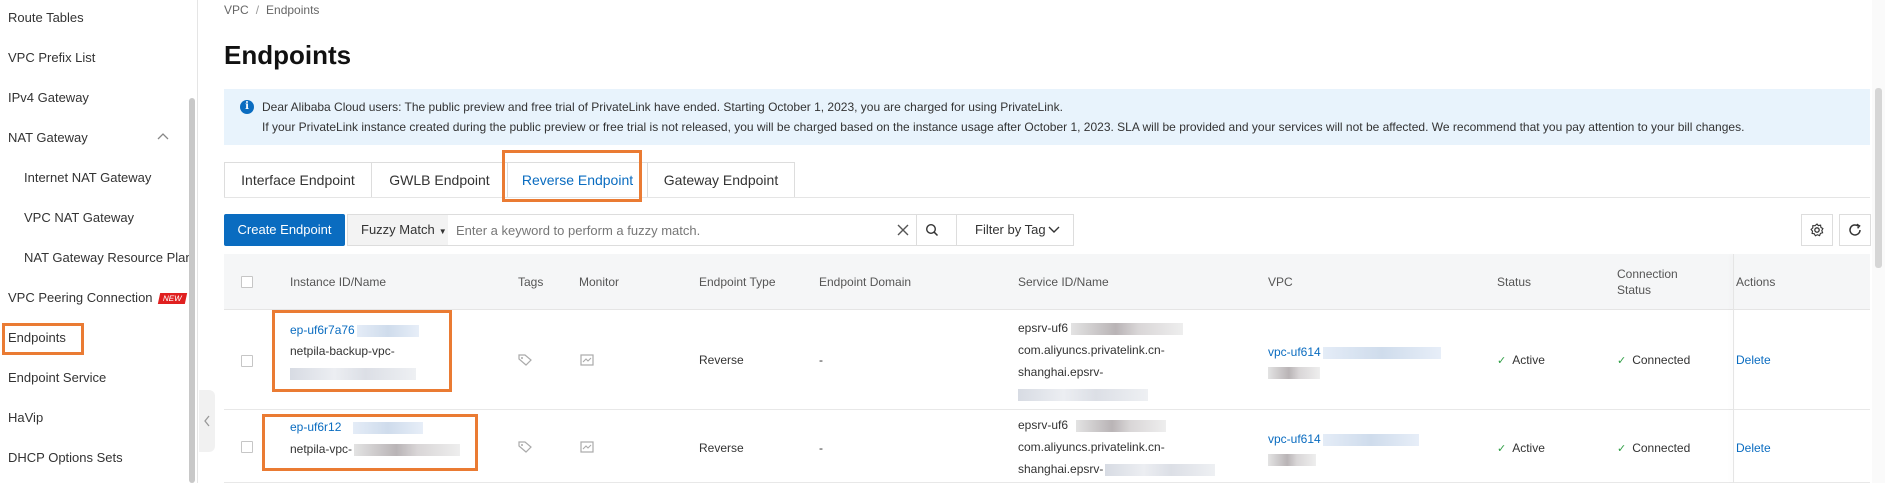  I want to click on column-connection-label-1: Connection, so click(1647, 274).